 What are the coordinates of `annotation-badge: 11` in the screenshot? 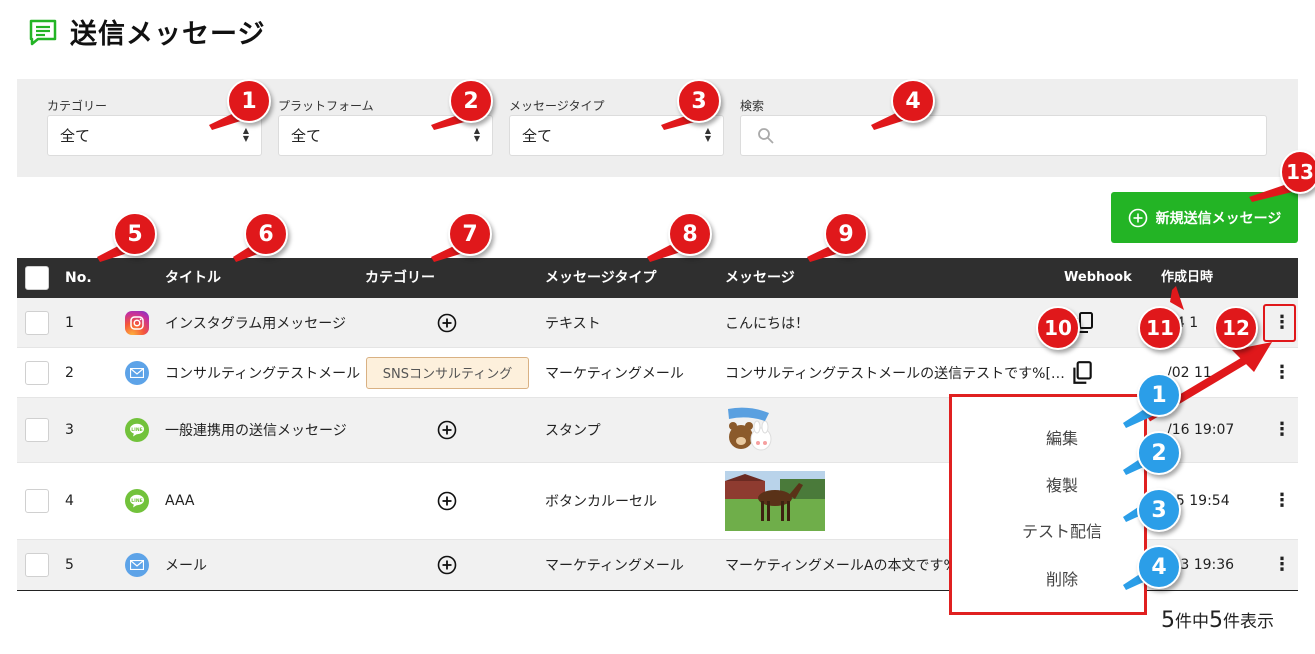 It's located at (1160, 328).